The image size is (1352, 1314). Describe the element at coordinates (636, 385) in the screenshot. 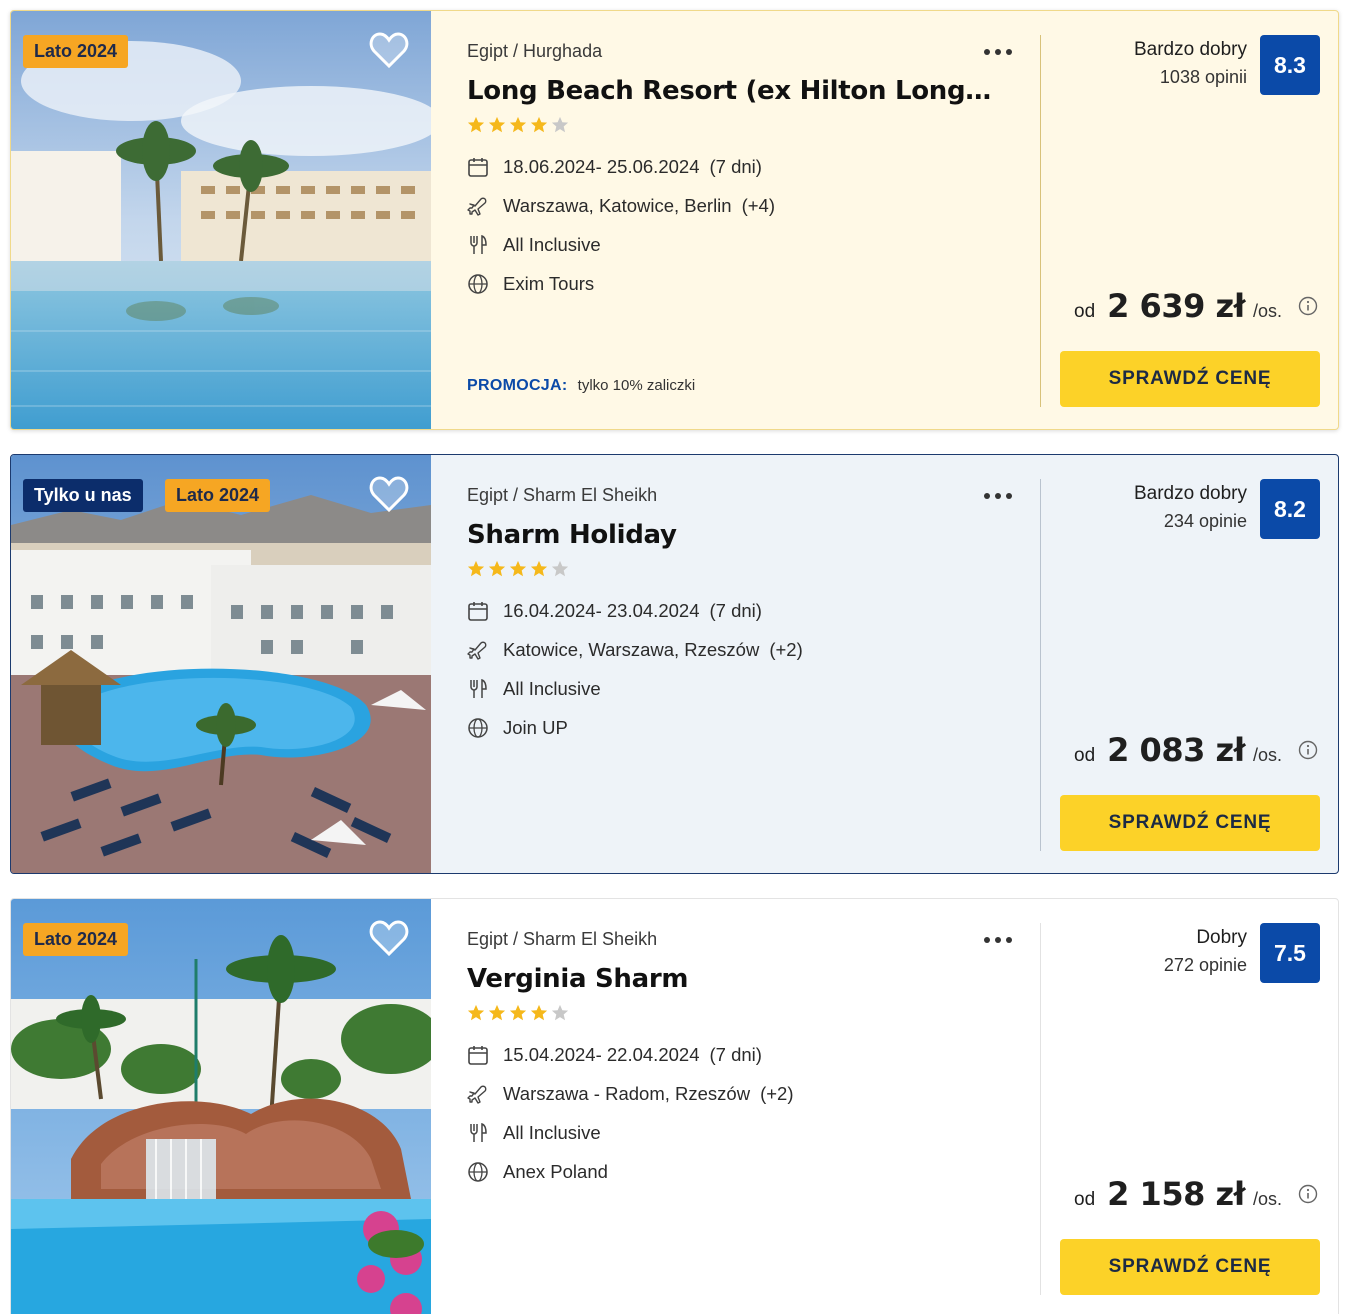

I see `promo-text: tylko 10% zaliczki` at that location.